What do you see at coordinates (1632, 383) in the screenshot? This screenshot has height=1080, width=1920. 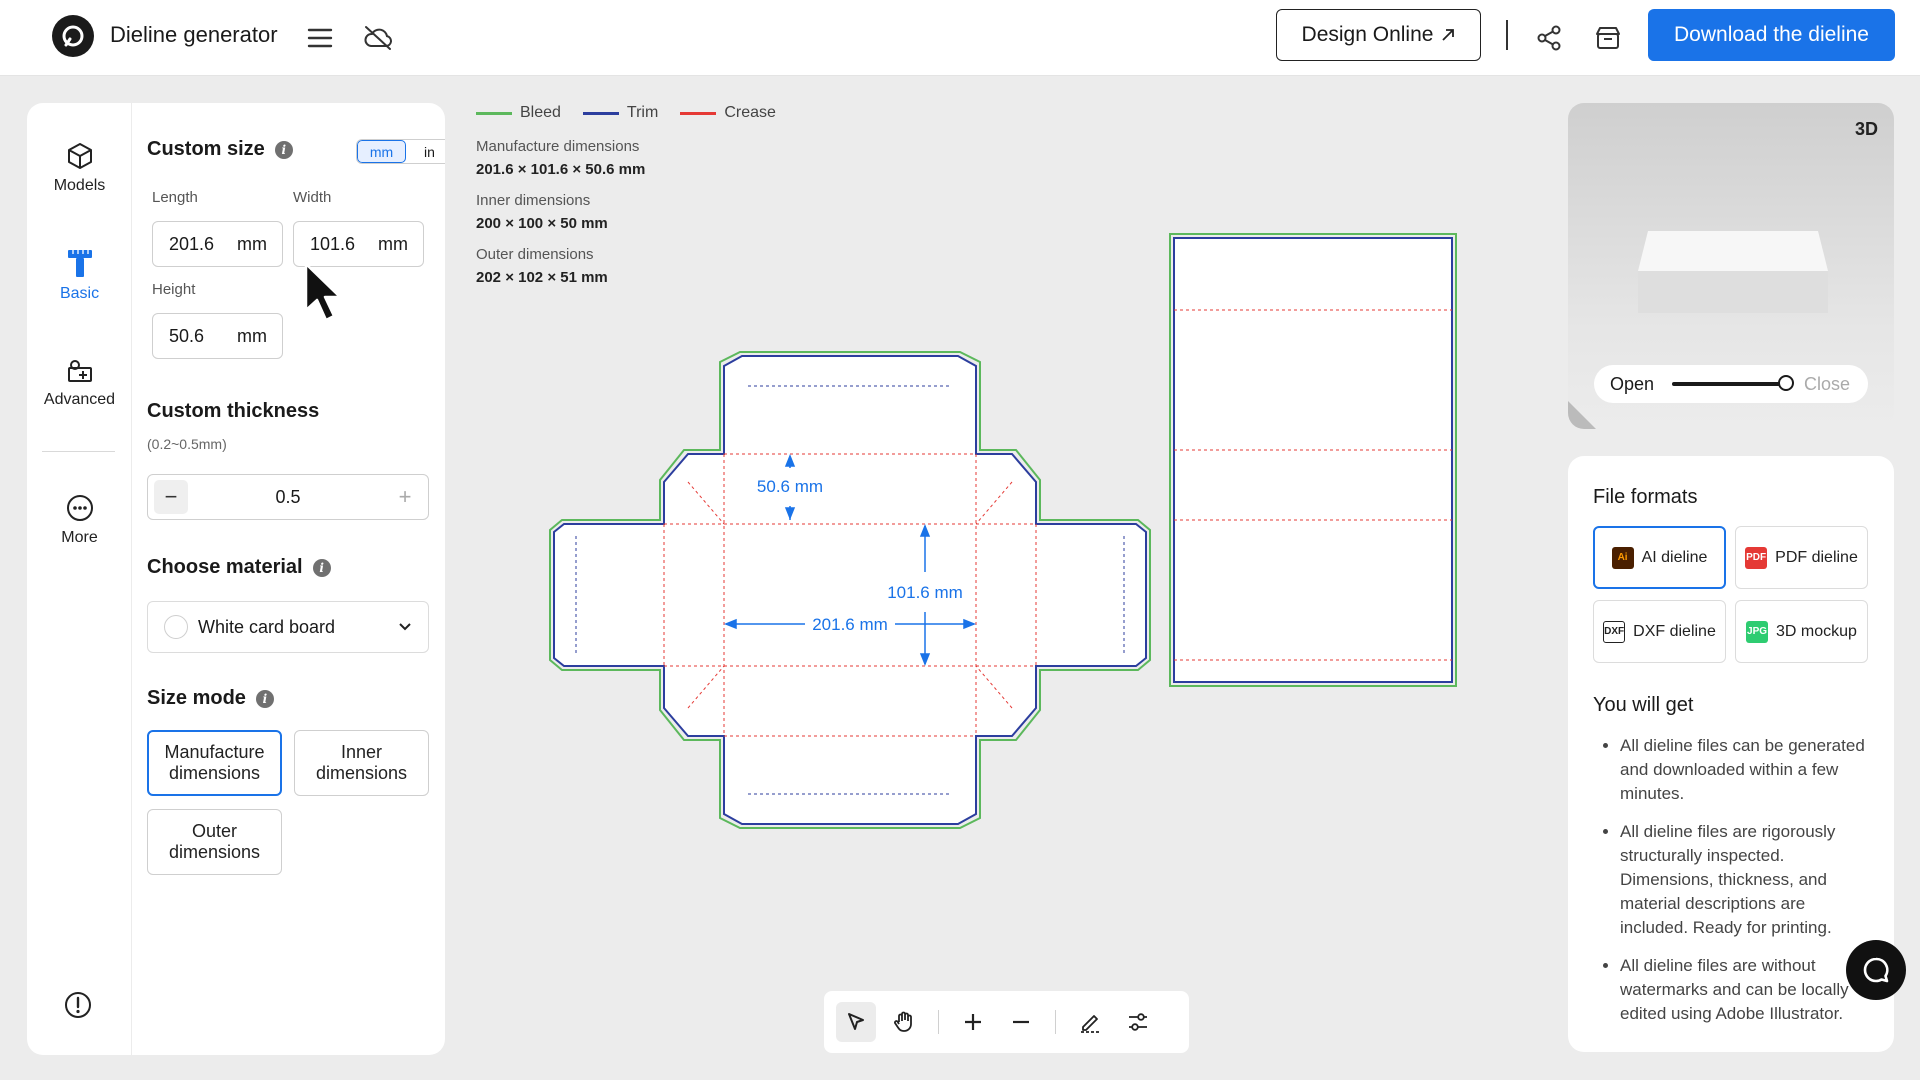 I see `open-label: Open` at bounding box center [1632, 383].